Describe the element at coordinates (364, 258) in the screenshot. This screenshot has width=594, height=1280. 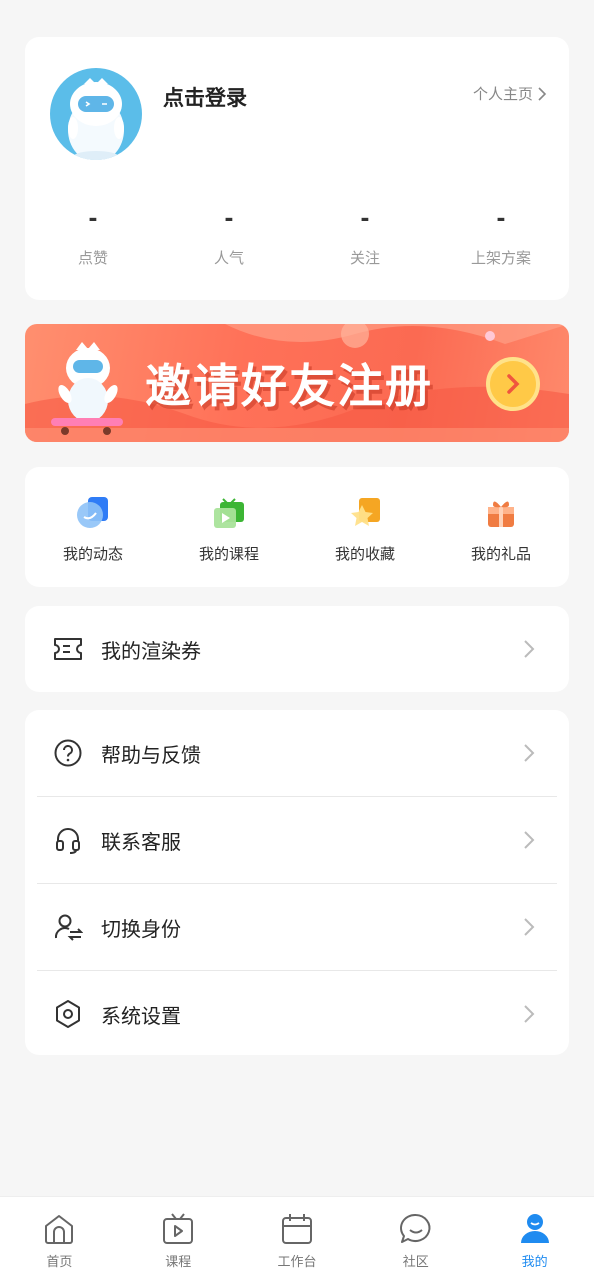
I see `stat-label: 关注` at that location.